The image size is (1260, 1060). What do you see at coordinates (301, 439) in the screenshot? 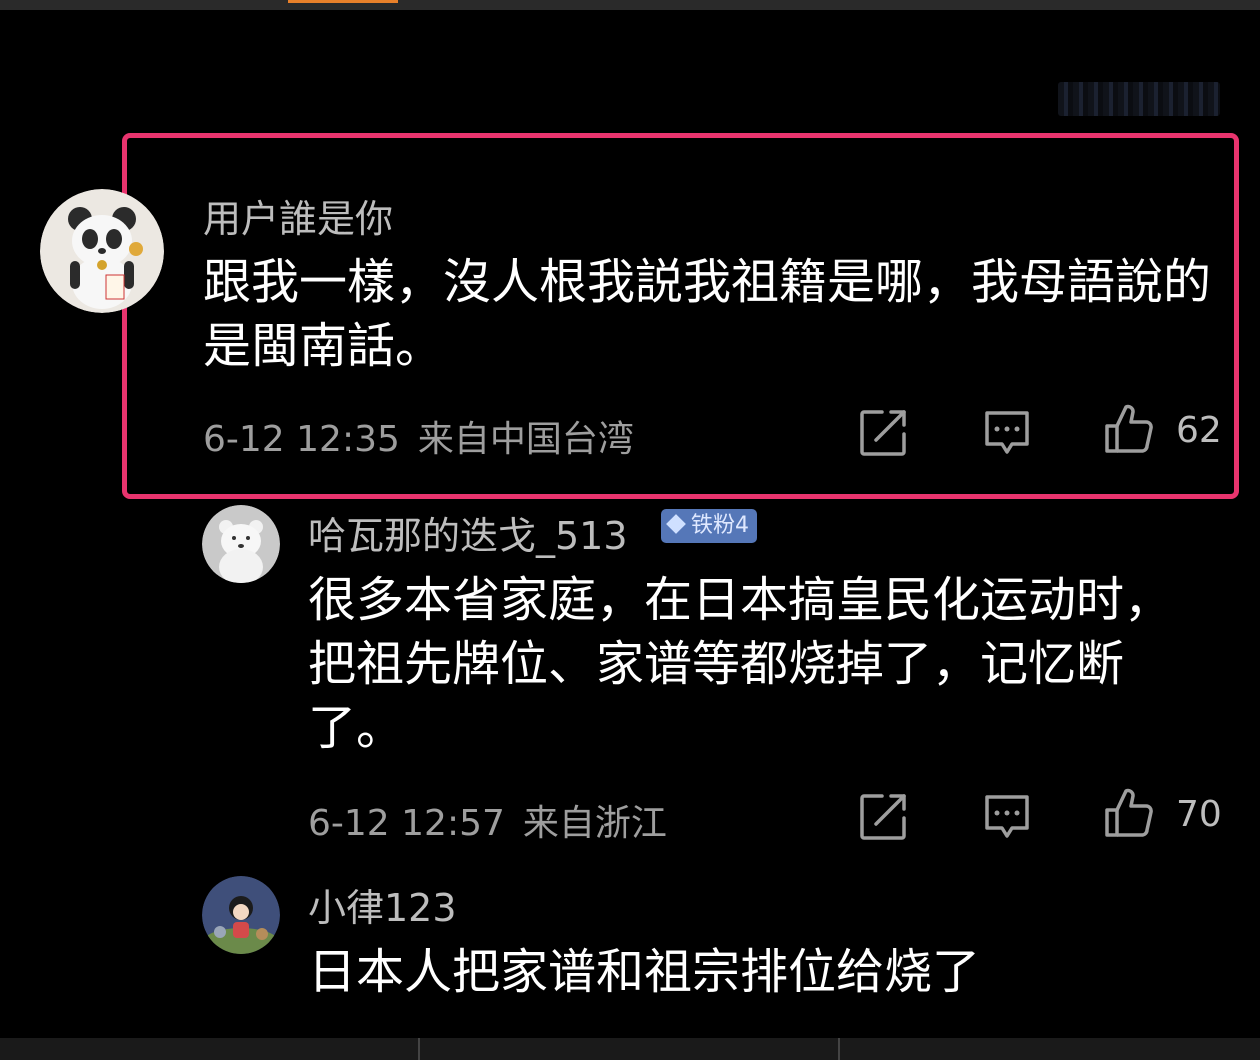
I see `comment-time: 6-12 12:35` at bounding box center [301, 439].